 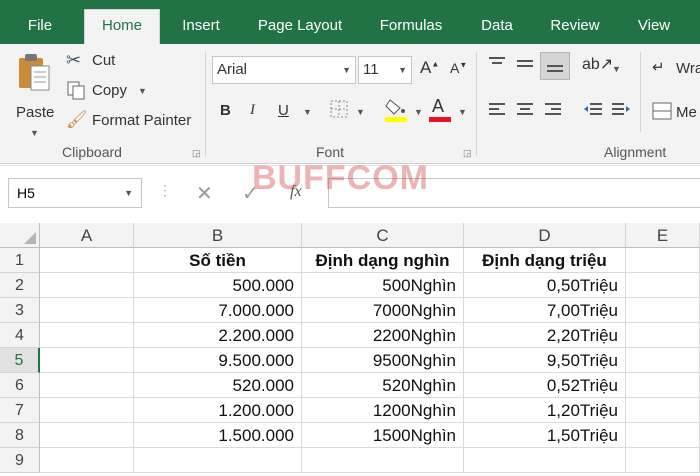 What do you see at coordinates (545, 460) in the screenshot?
I see `cell-d9` at bounding box center [545, 460].